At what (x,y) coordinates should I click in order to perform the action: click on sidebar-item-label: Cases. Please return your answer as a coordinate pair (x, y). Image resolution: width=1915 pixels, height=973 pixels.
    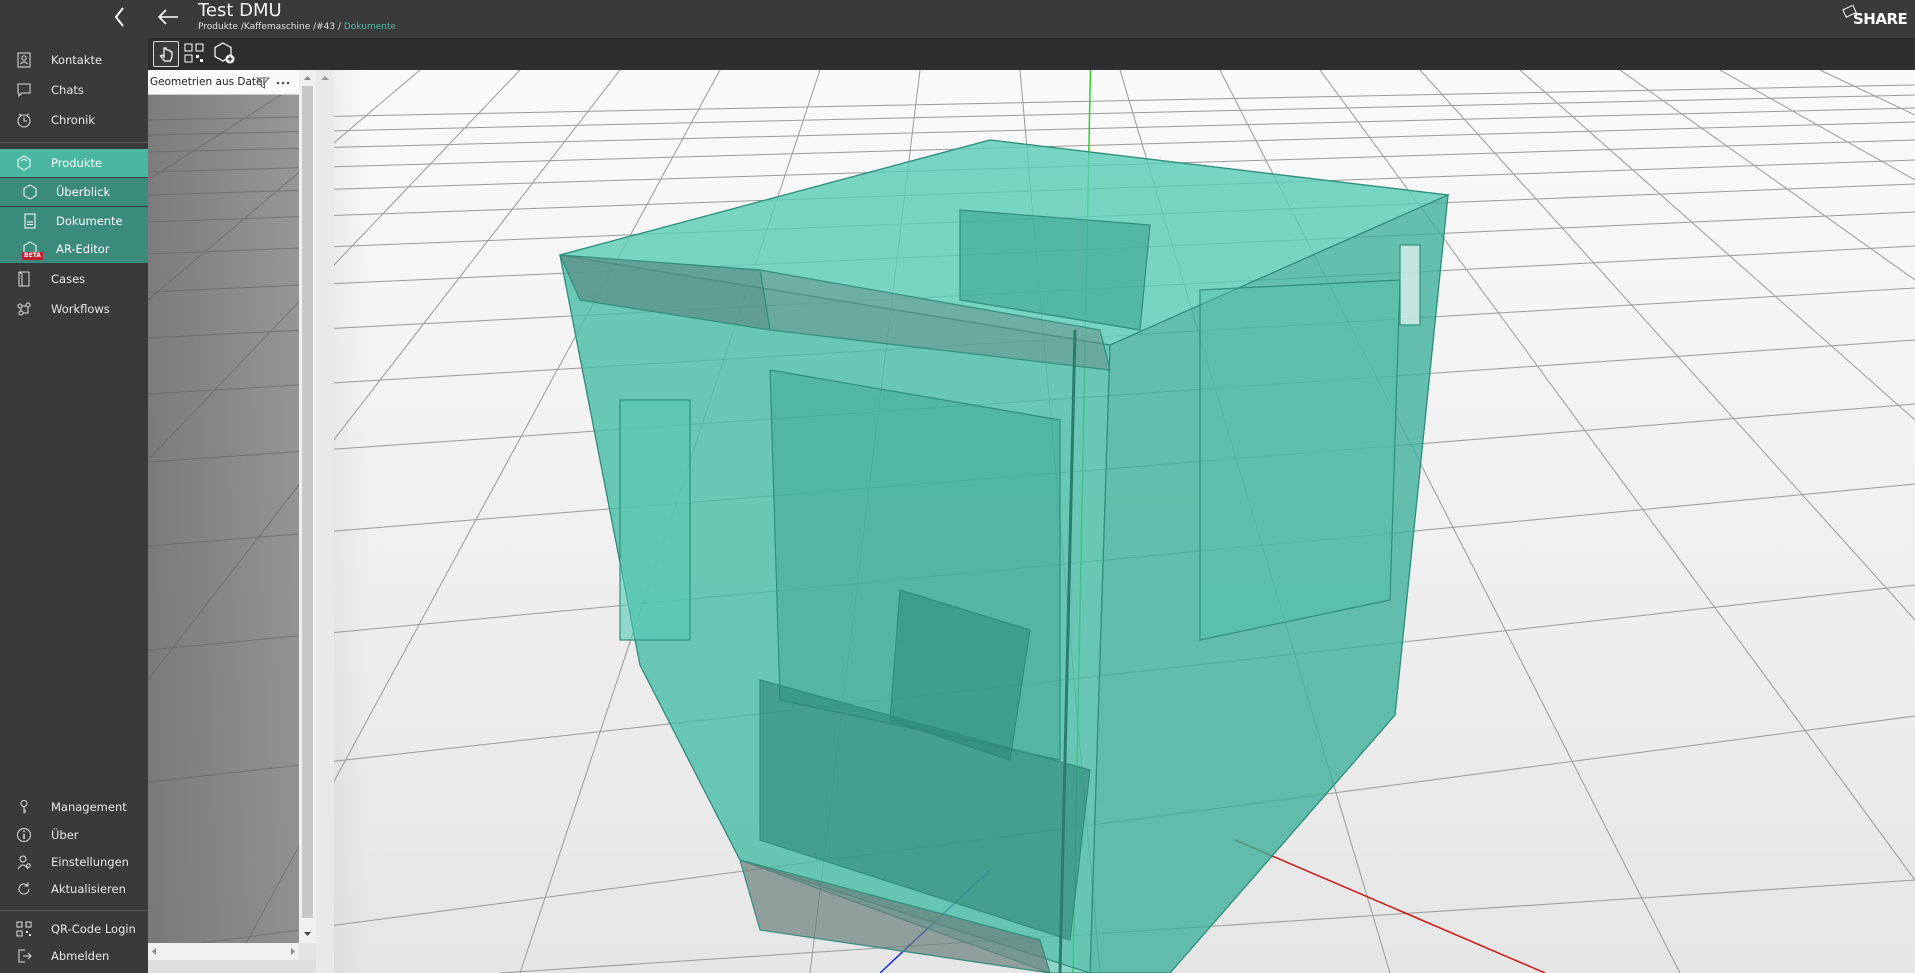
    Looking at the image, I should click on (68, 279).